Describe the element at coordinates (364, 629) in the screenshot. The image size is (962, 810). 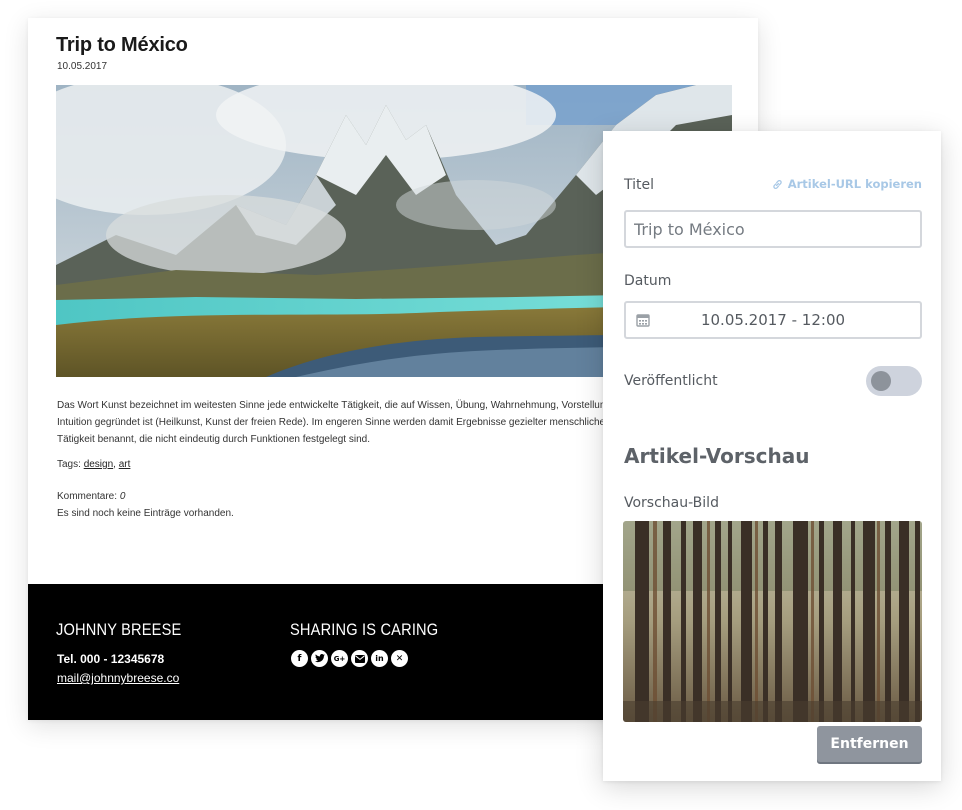
I see `share-title: SHARING IS CARING` at that location.